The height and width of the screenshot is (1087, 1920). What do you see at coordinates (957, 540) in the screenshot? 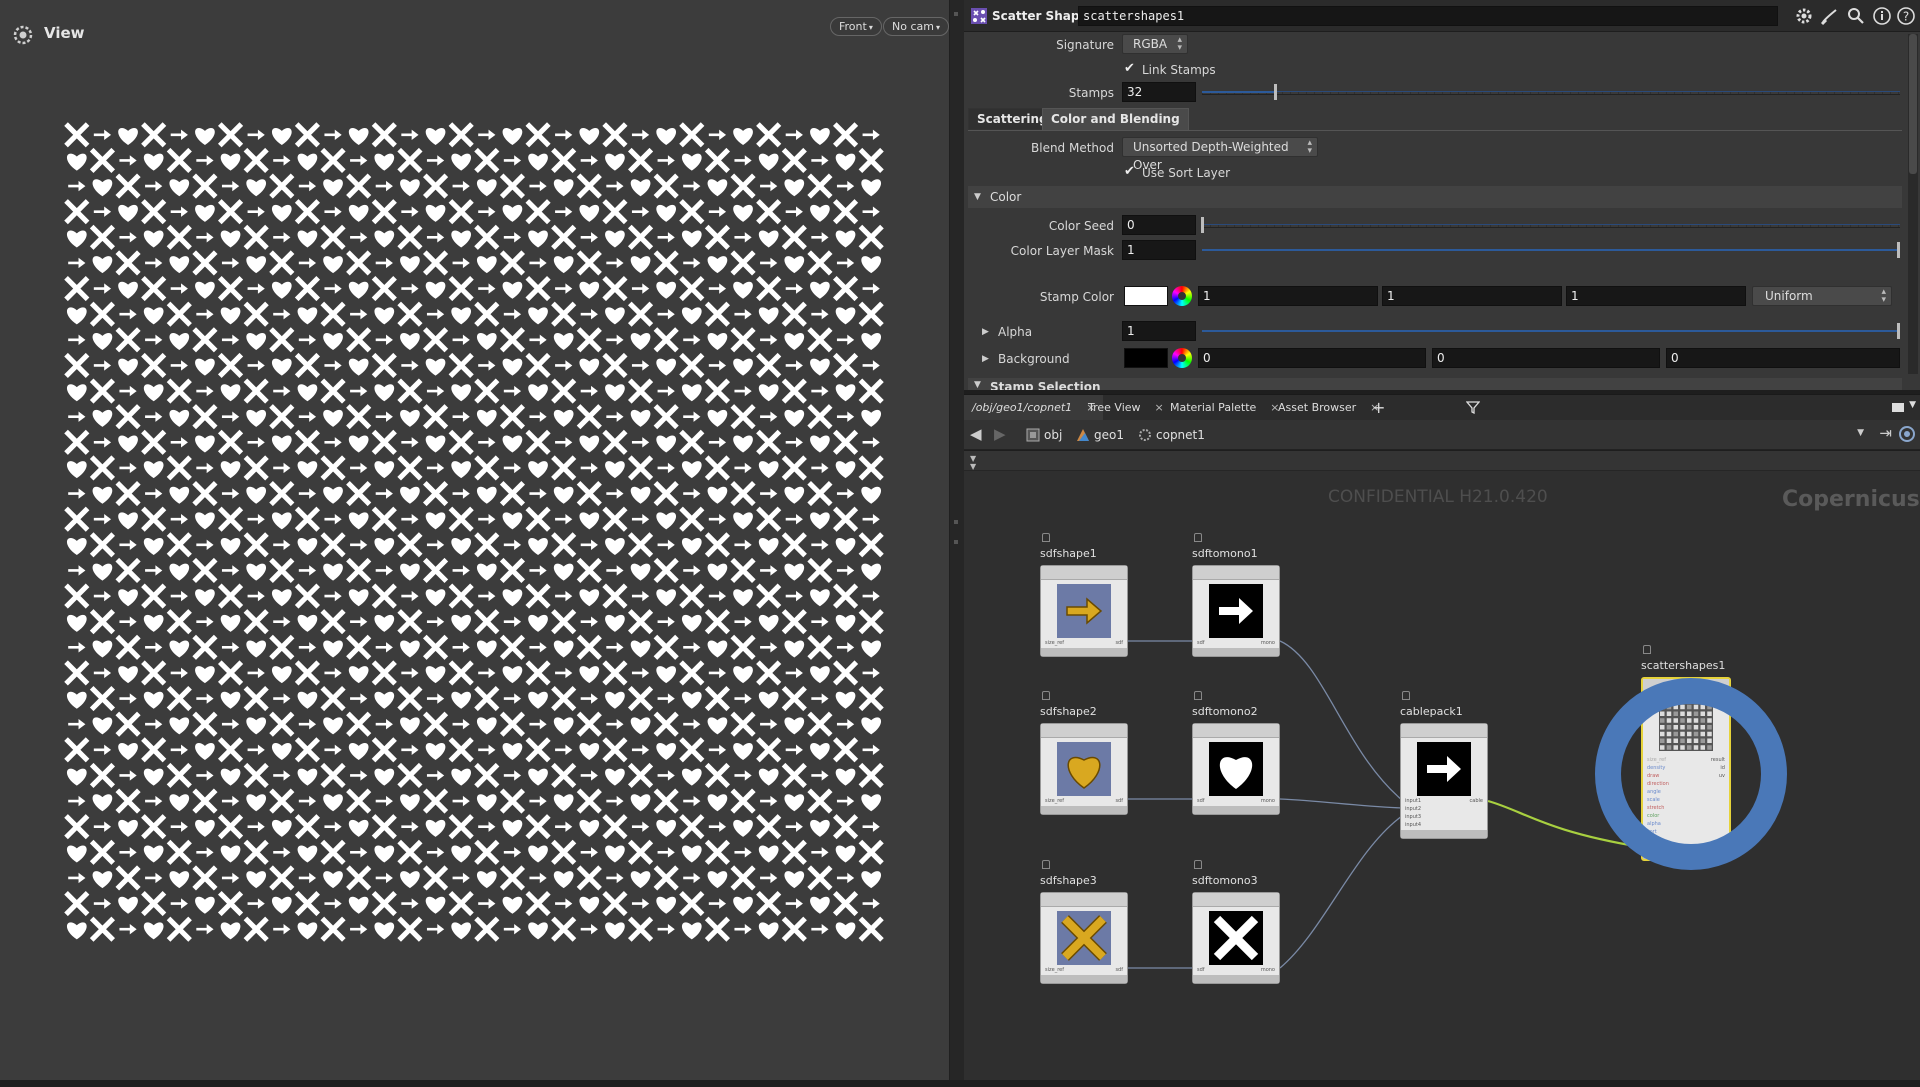
I see `pane-splitter` at bounding box center [957, 540].